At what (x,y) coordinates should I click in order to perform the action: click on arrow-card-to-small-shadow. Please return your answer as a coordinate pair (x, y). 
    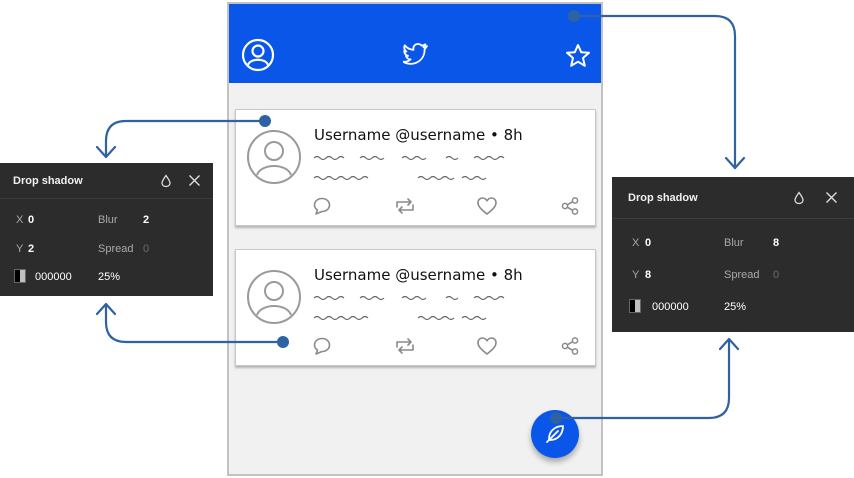
    Looking at the image, I should click on (185, 138).